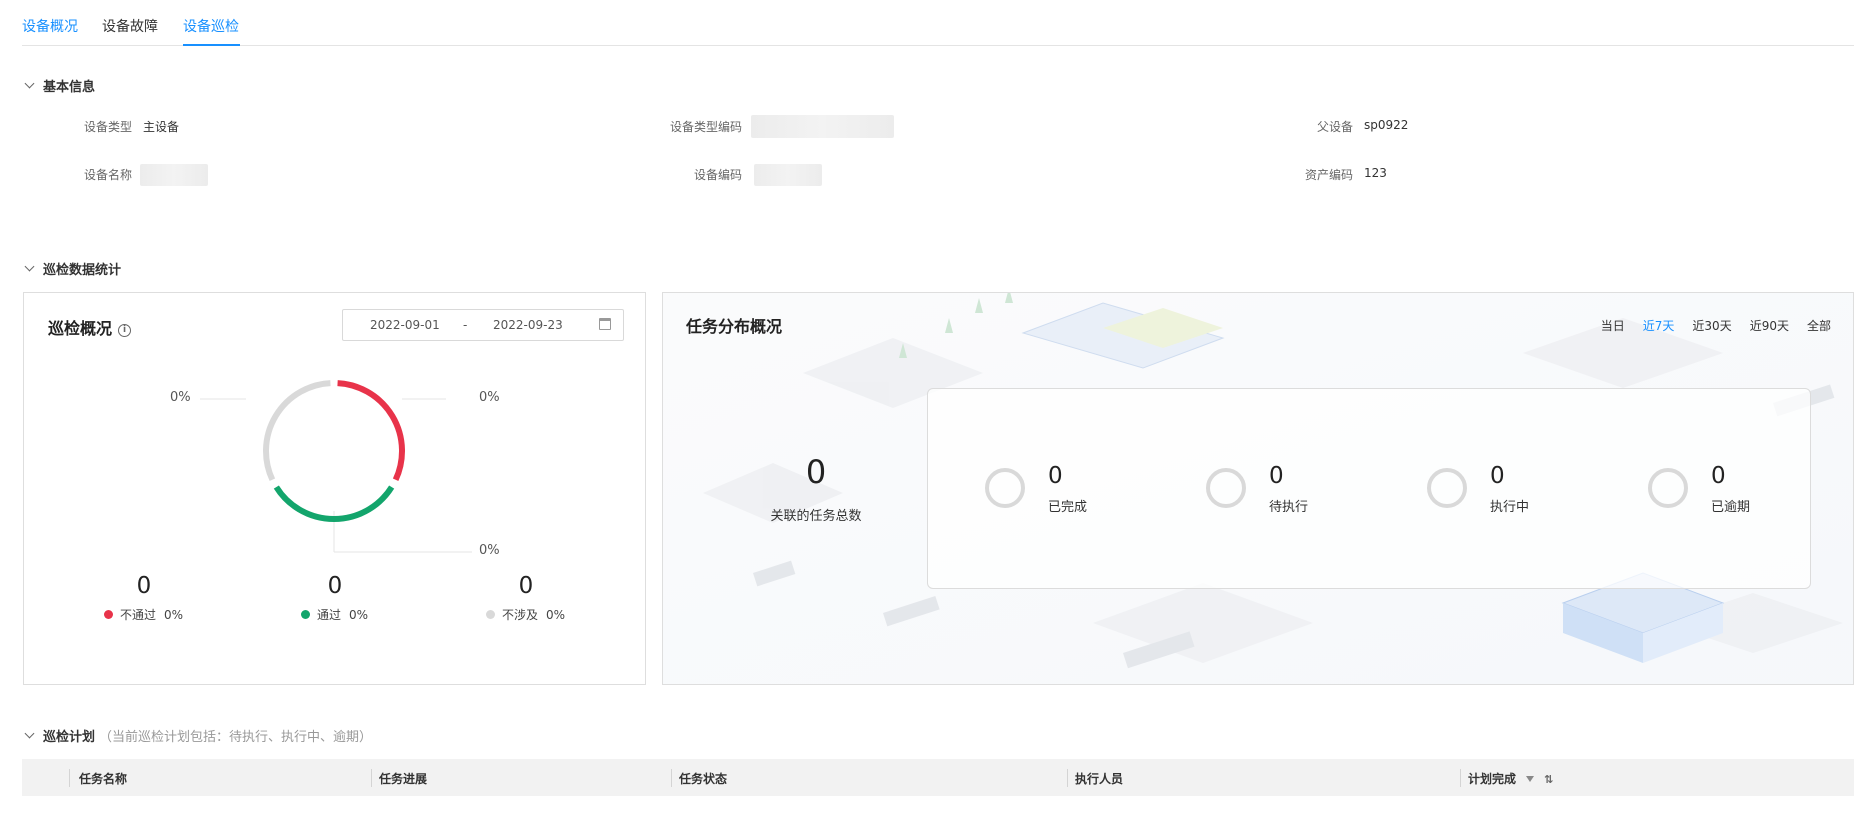 This screenshot has width=1872, height=815. I want to click on plan-table-header: 任务名称 任务进展 任务状态 执行人员 计划完成 ⇅, so click(938, 777).